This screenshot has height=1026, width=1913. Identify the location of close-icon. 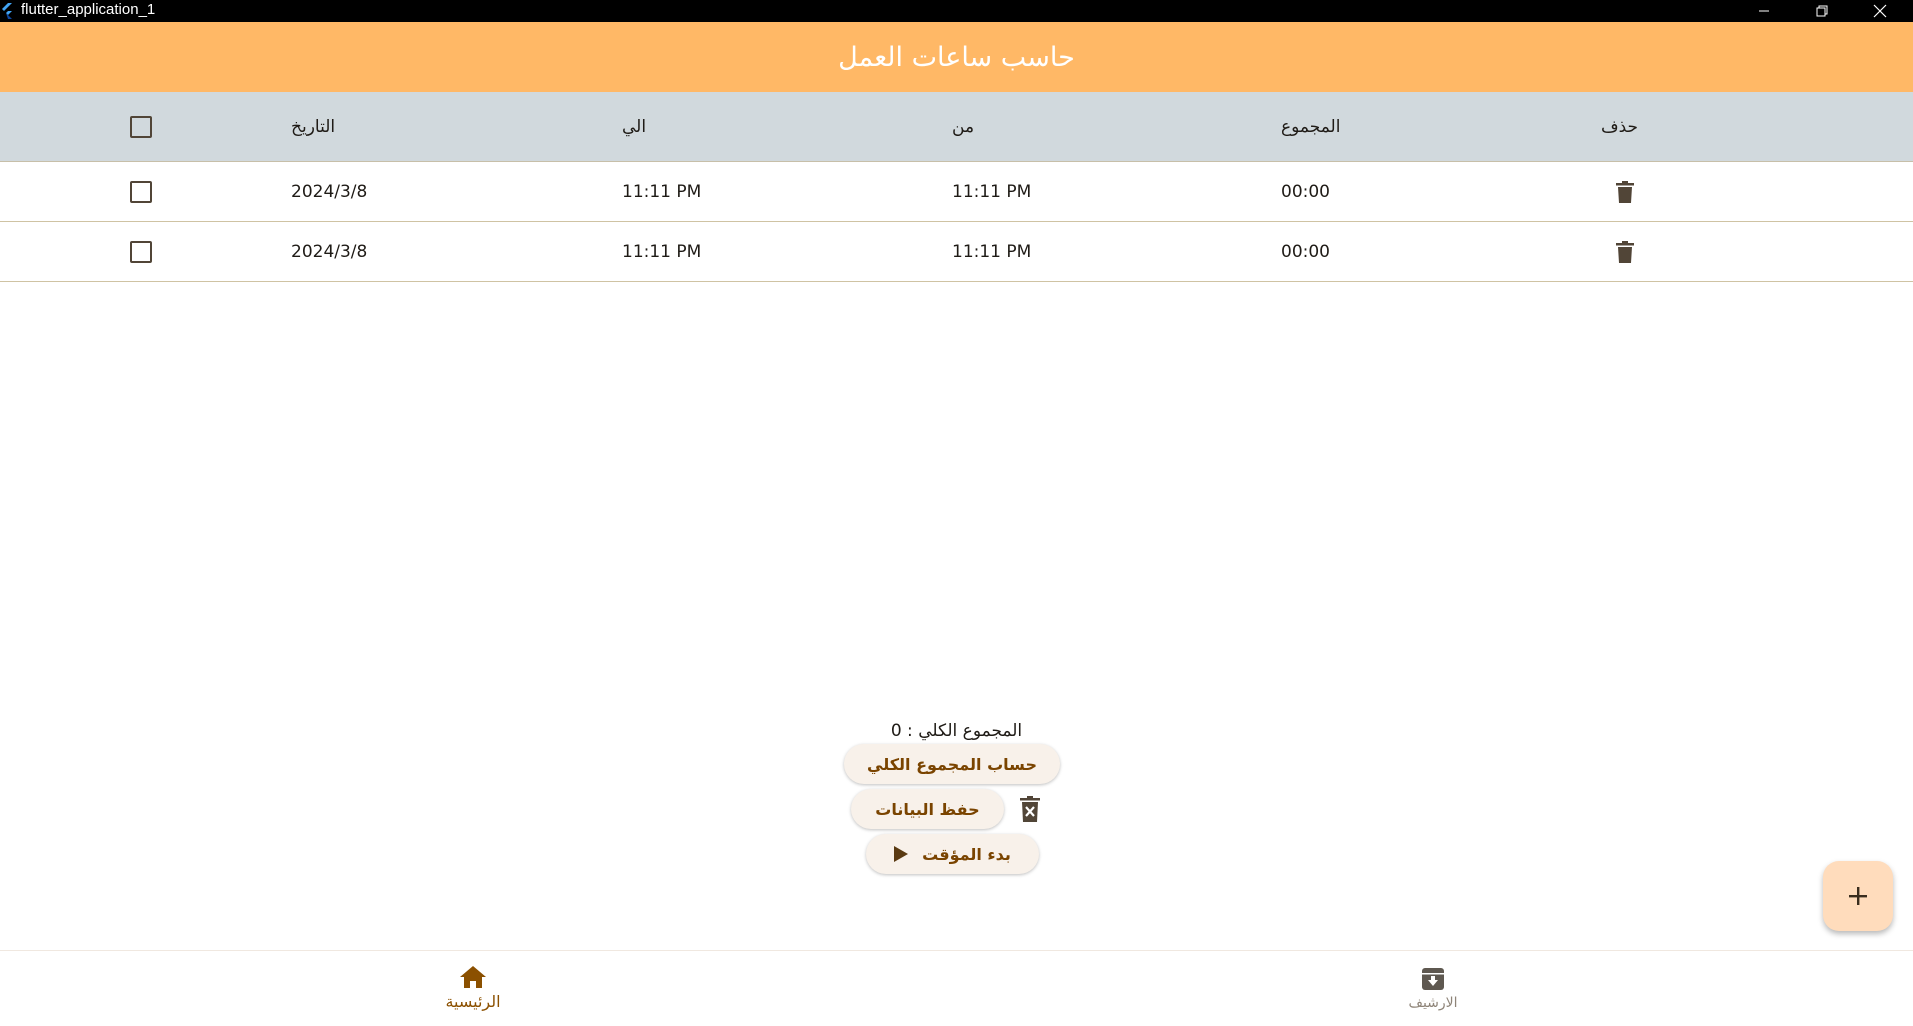
(1880, 11).